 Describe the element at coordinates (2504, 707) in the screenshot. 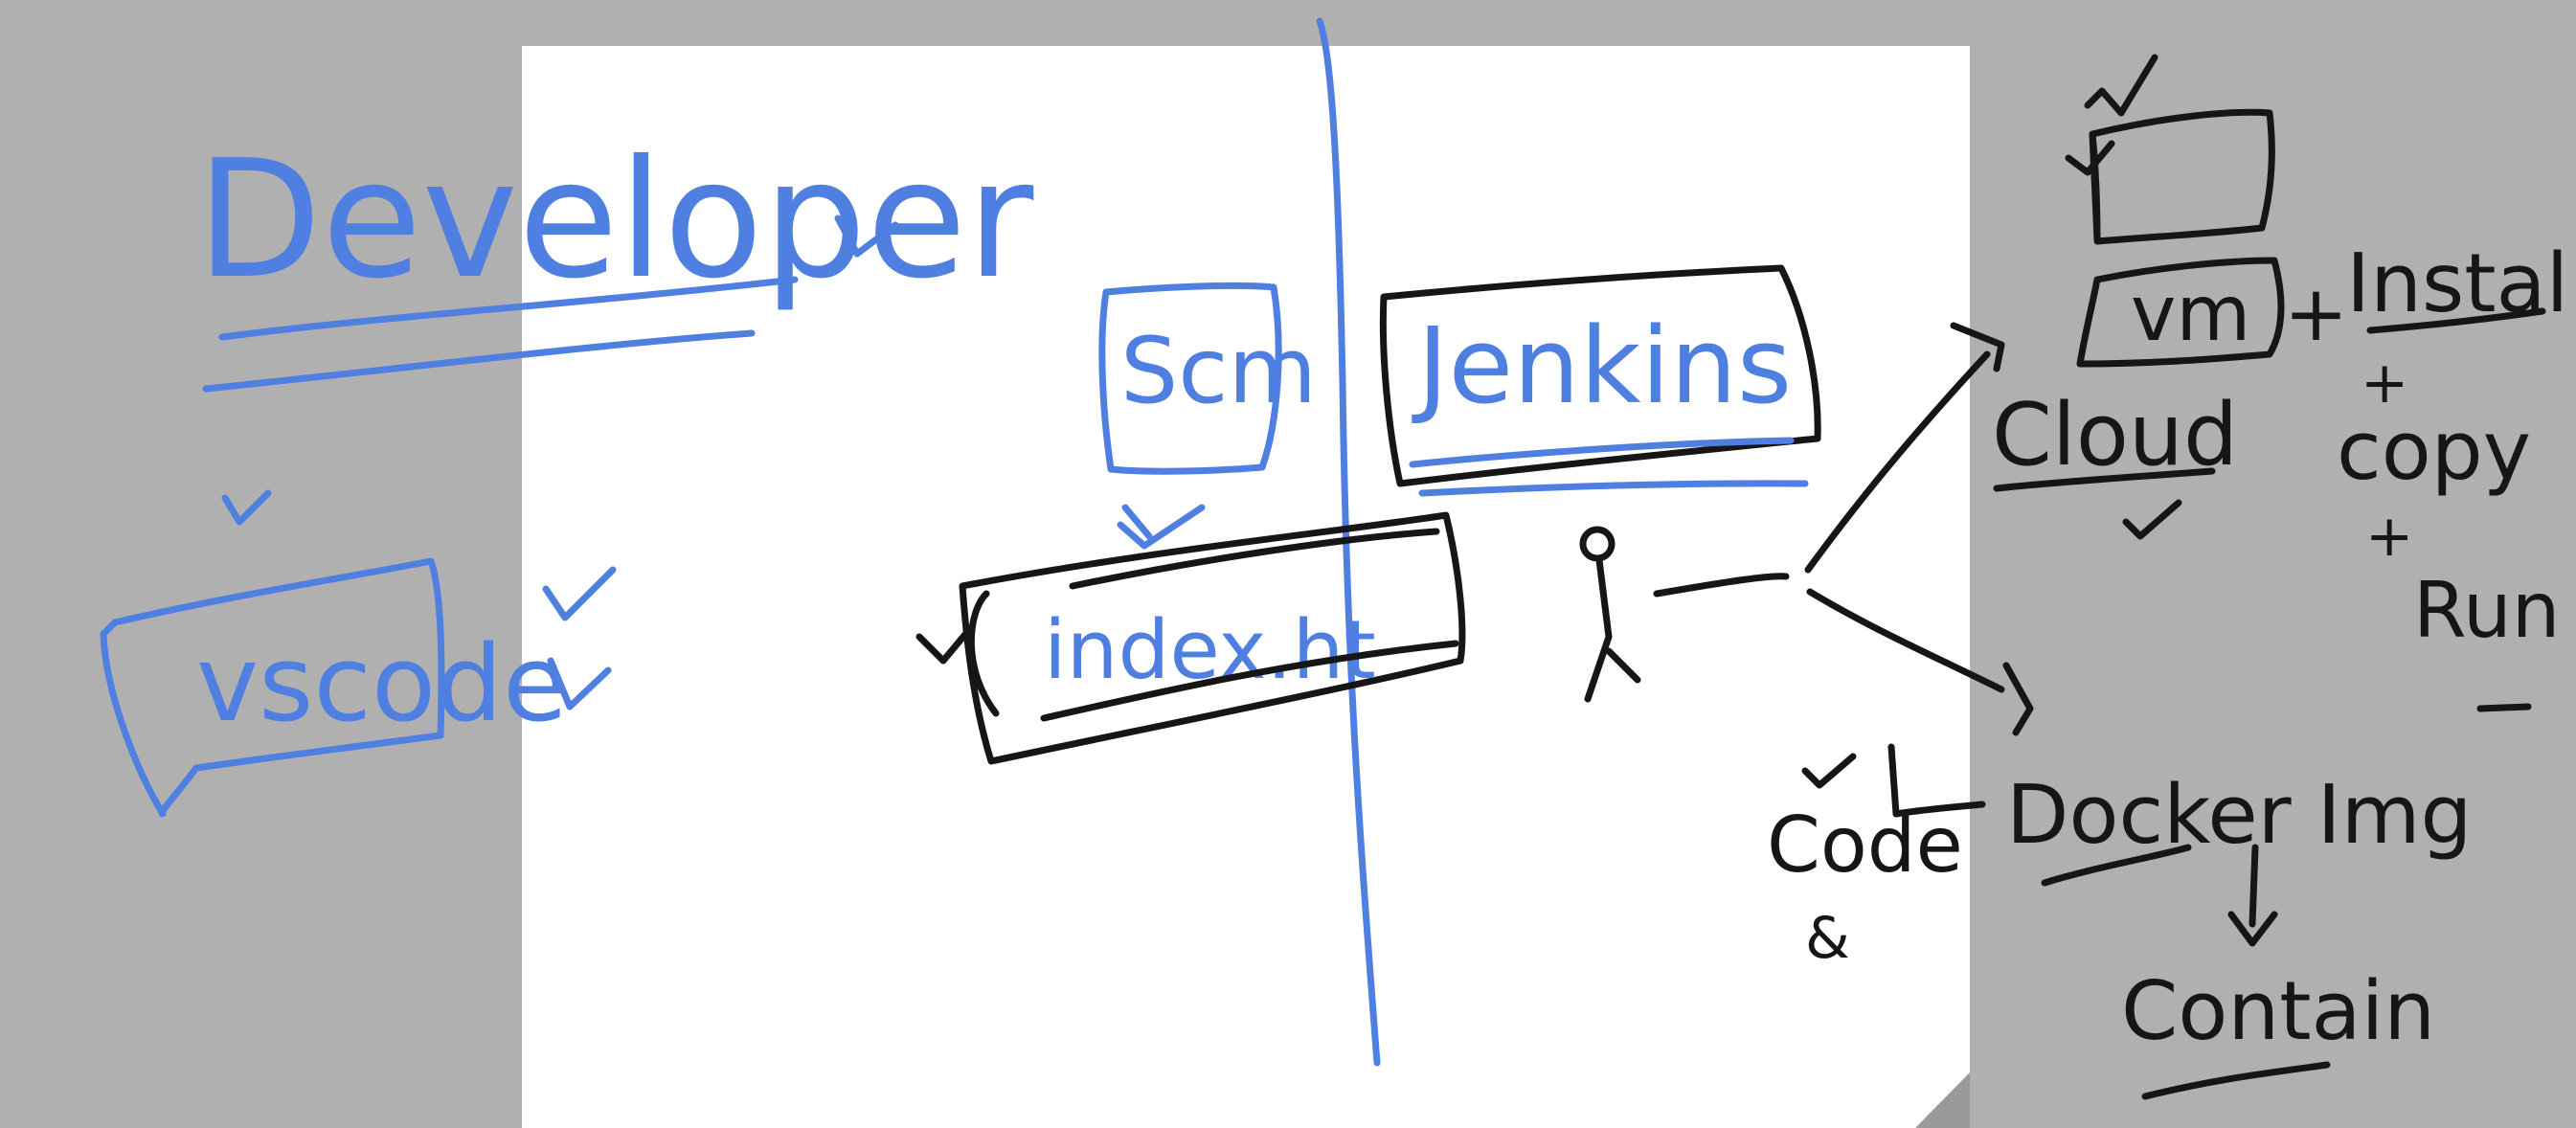

I see `run-underline` at that location.